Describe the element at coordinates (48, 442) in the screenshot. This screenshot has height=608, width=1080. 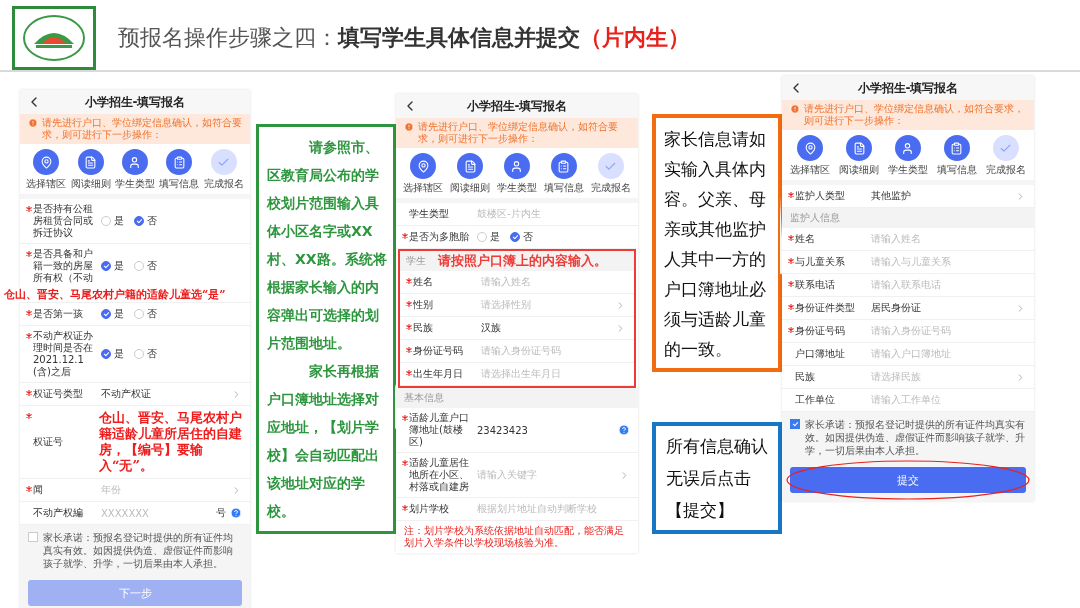
I see `field-label: 权证号` at that location.